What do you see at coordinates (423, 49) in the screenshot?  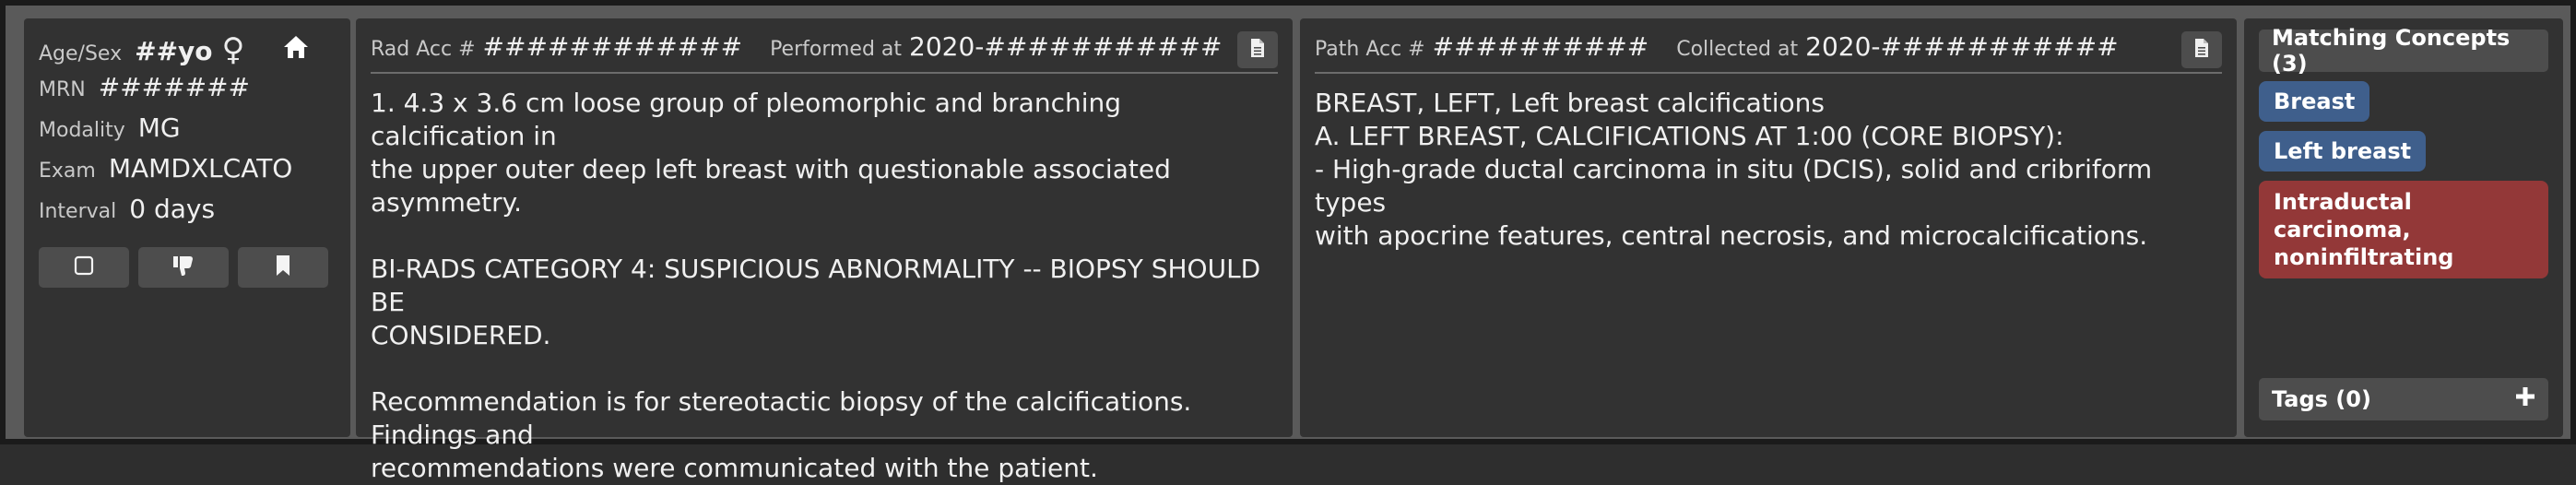 I see `rad-acc-label: Rad Acc #` at bounding box center [423, 49].